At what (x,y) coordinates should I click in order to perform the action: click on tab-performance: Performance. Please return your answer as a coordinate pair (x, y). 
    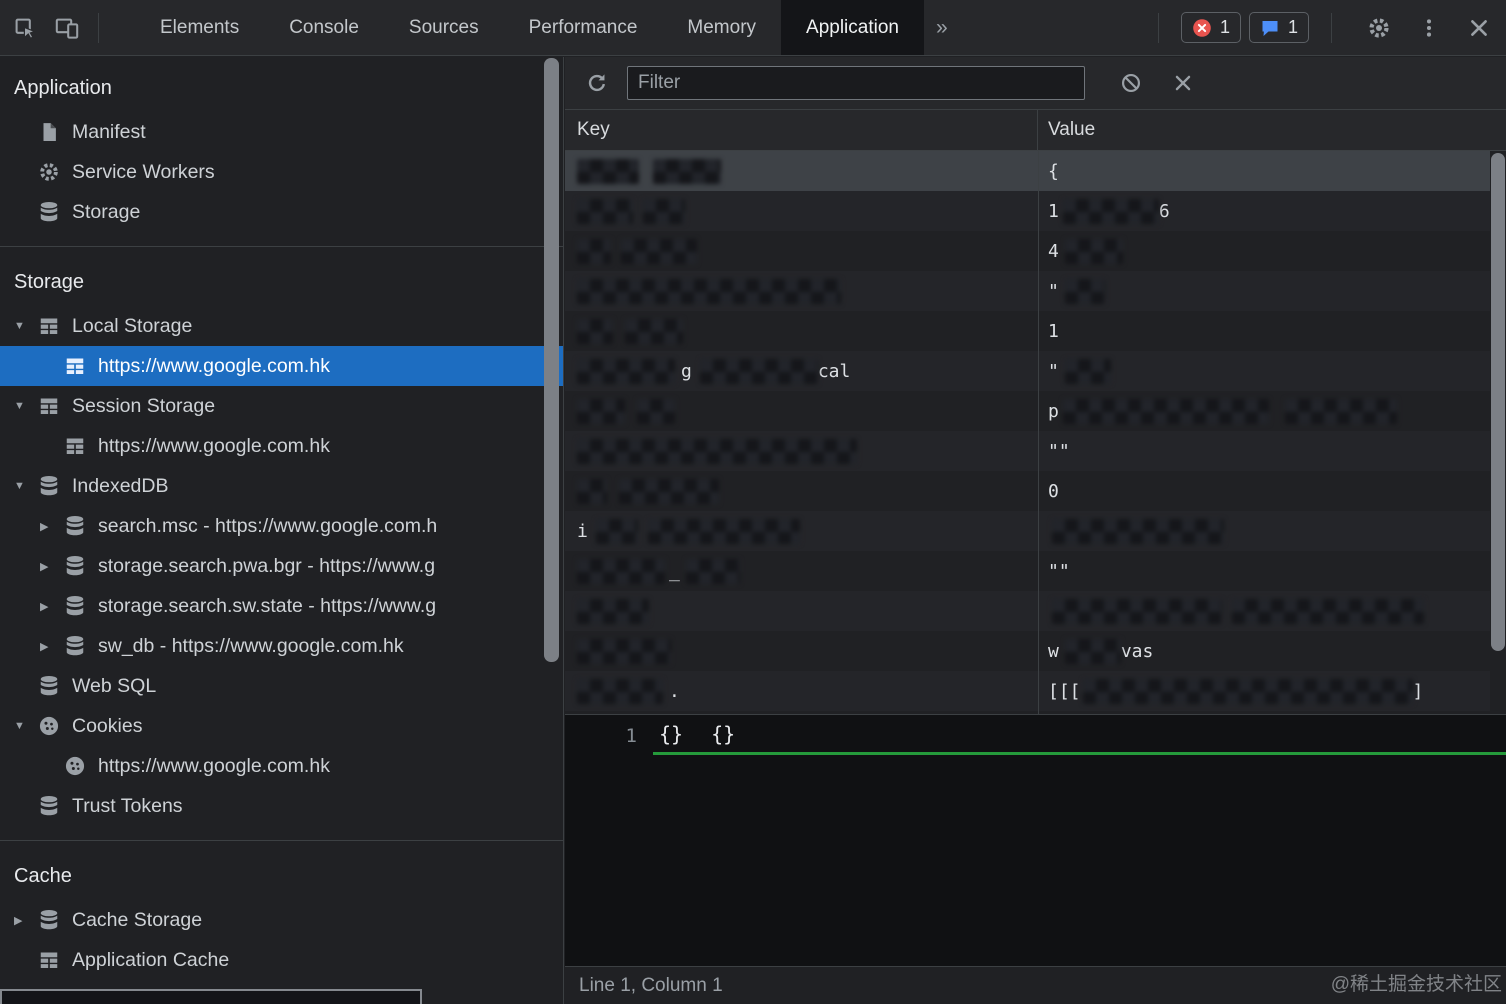
    Looking at the image, I should click on (583, 27).